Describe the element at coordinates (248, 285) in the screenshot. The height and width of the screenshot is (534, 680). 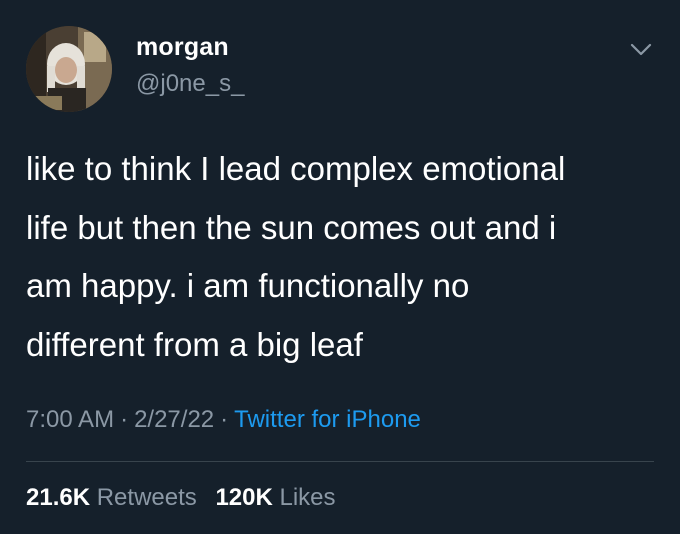
I see `tweet-text-line: am happy. i am functionally no` at that location.